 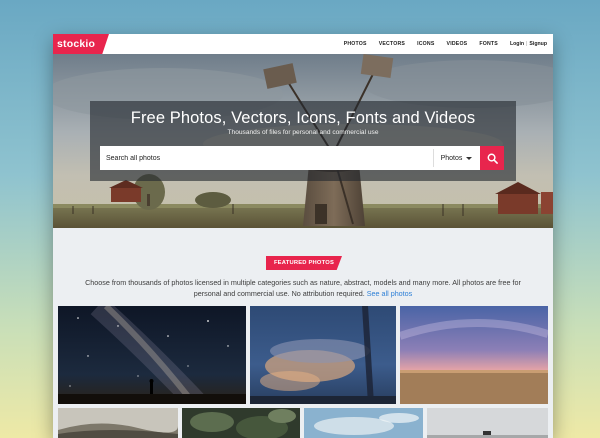 I want to click on photo-gray-landscape, so click(x=487, y=423).